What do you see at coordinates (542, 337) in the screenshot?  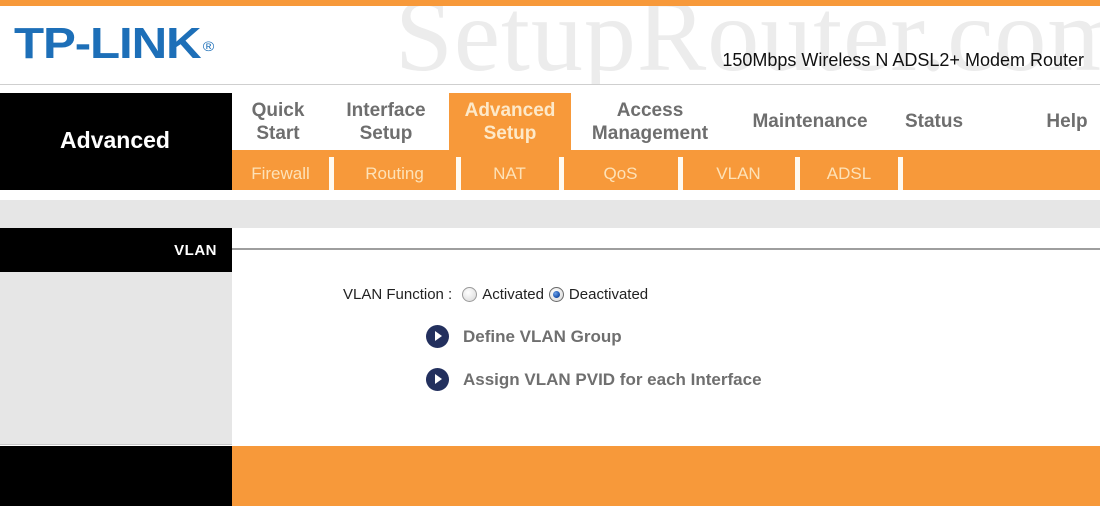 I see `link-label: Define VLAN Group` at bounding box center [542, 337].